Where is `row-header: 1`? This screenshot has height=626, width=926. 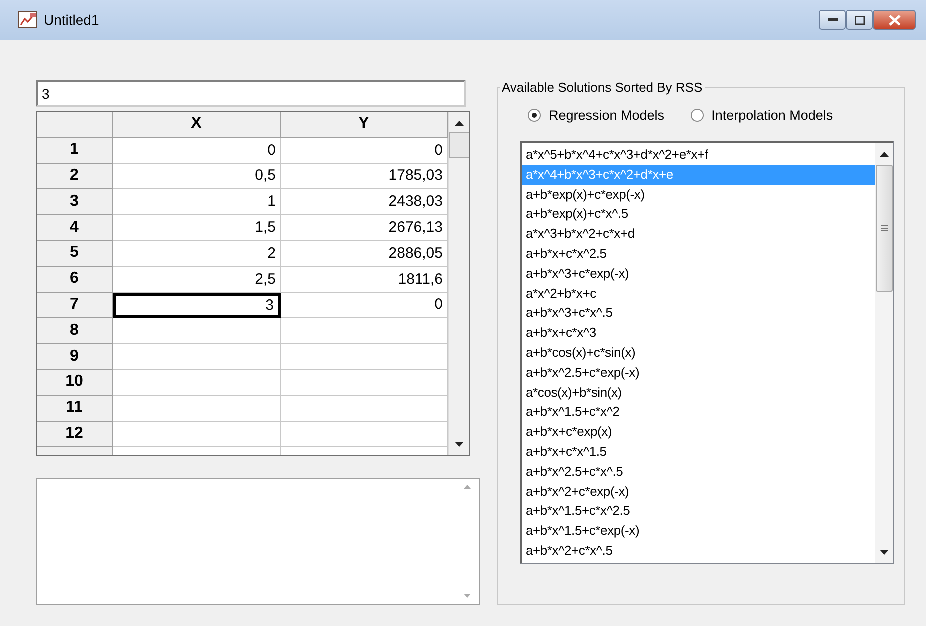 row-header: 1 is located at coordinates (75, 151).